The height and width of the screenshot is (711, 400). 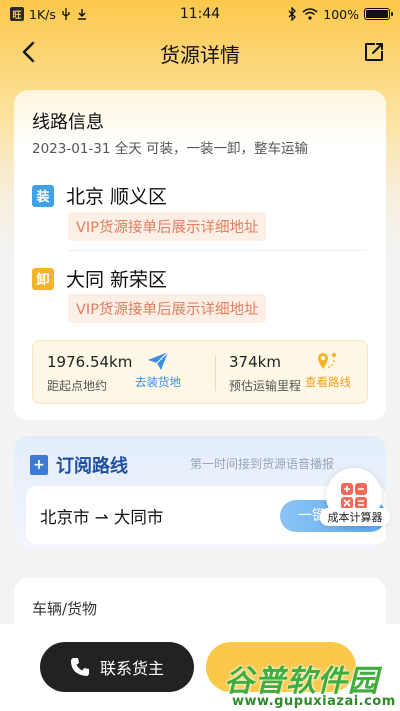 I want to click on view-route-label: 查看路线, so click(x=328, y=382).